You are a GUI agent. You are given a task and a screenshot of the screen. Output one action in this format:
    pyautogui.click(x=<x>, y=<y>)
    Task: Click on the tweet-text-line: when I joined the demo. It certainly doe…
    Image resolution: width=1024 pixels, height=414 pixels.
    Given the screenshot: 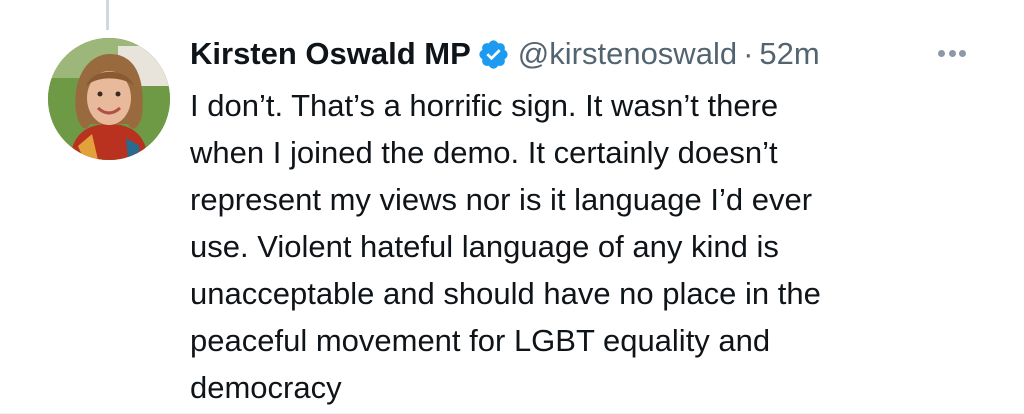 What is the action you would take?
    pyautogui.click(x=484, y=152)
    